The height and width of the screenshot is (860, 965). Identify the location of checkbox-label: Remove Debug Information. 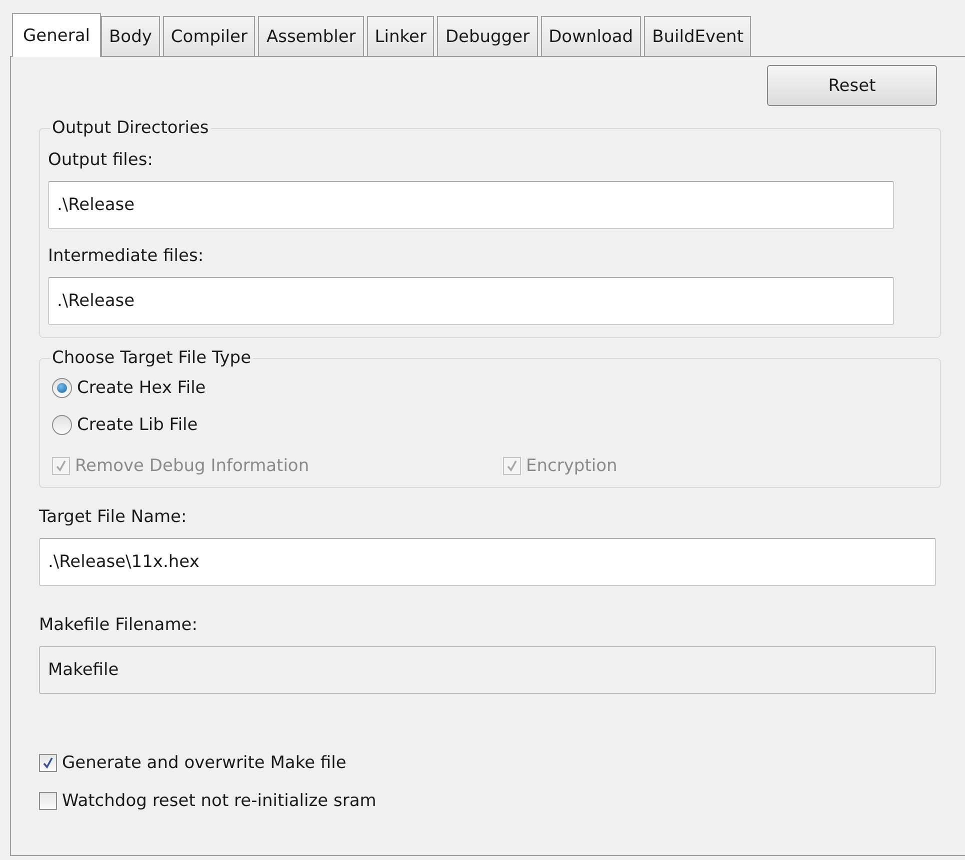
(192, 466).